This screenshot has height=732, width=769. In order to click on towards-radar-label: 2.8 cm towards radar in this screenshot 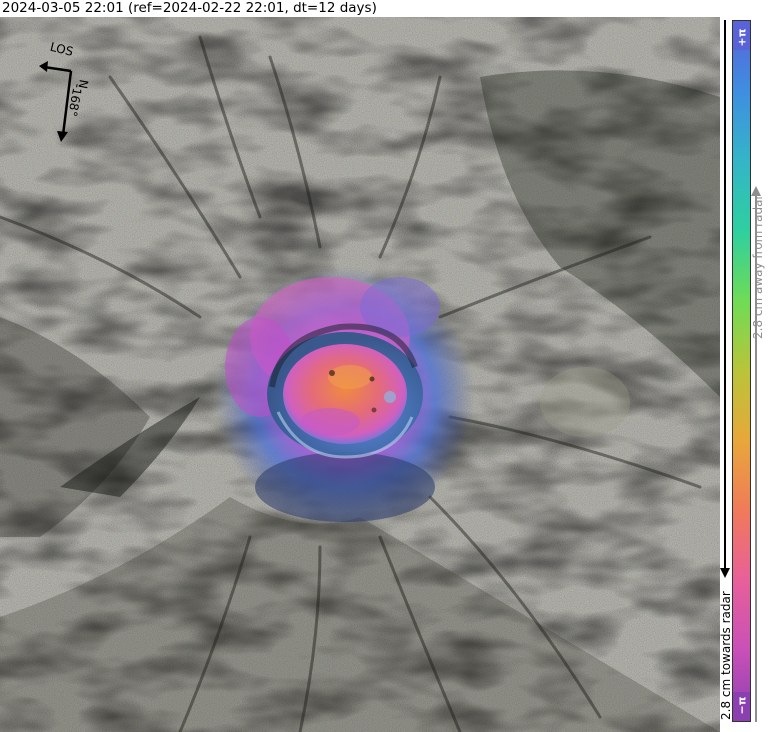, I will do `click(726, 655)`.